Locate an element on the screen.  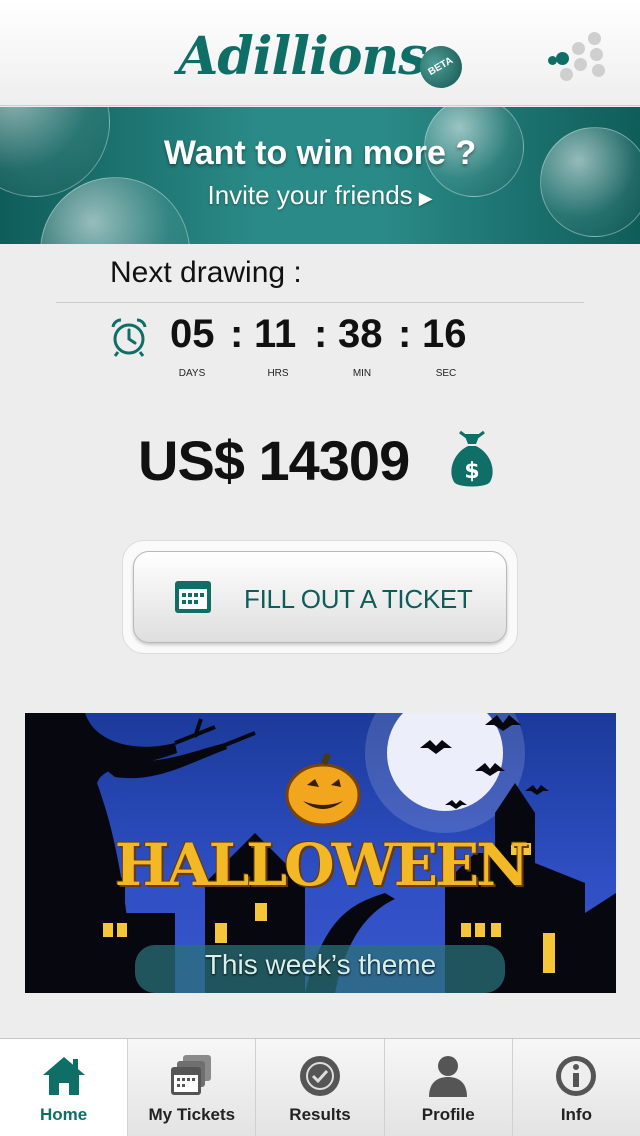
theme-subtitle: This week’s theme is located at coordinates (320, 964).